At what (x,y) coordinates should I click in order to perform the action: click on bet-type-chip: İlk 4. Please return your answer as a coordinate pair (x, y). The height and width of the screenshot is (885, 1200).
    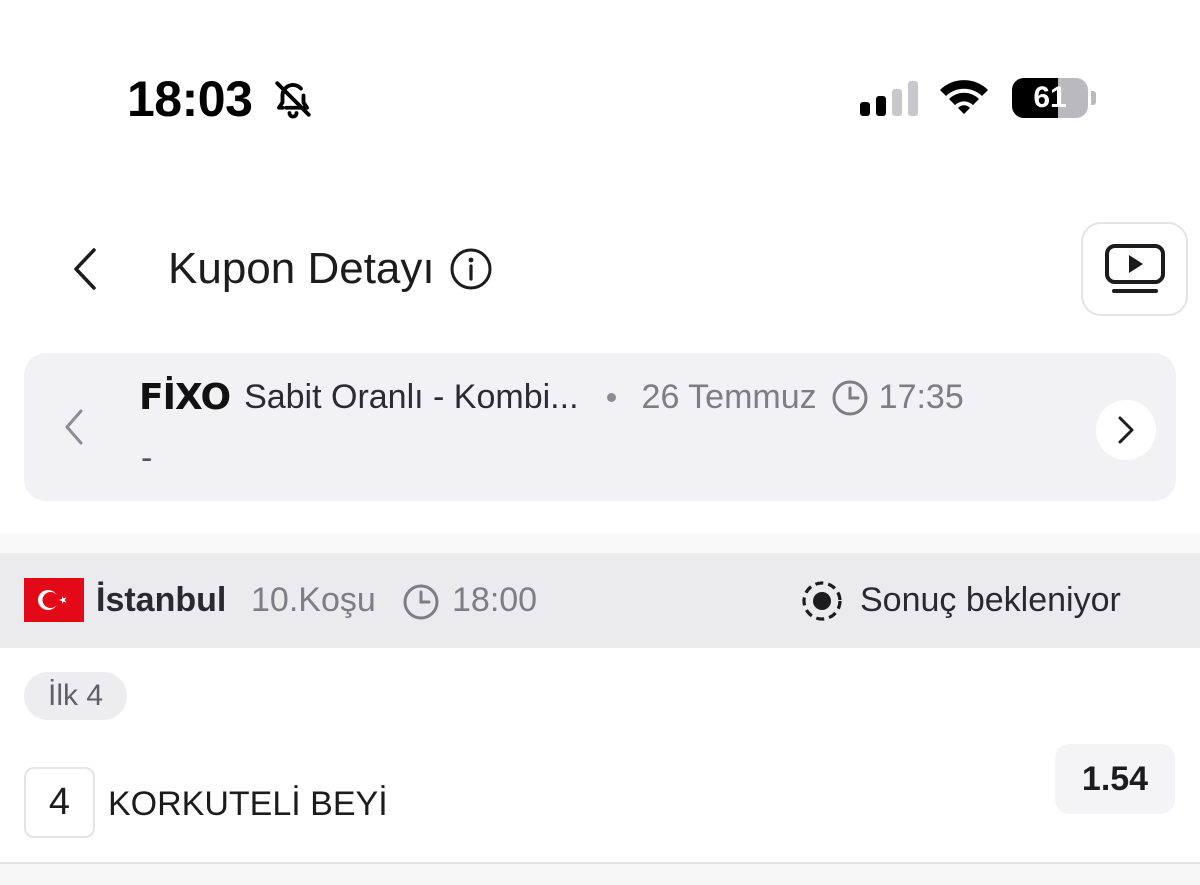
    Looking at the image, I should click on (76, 696).